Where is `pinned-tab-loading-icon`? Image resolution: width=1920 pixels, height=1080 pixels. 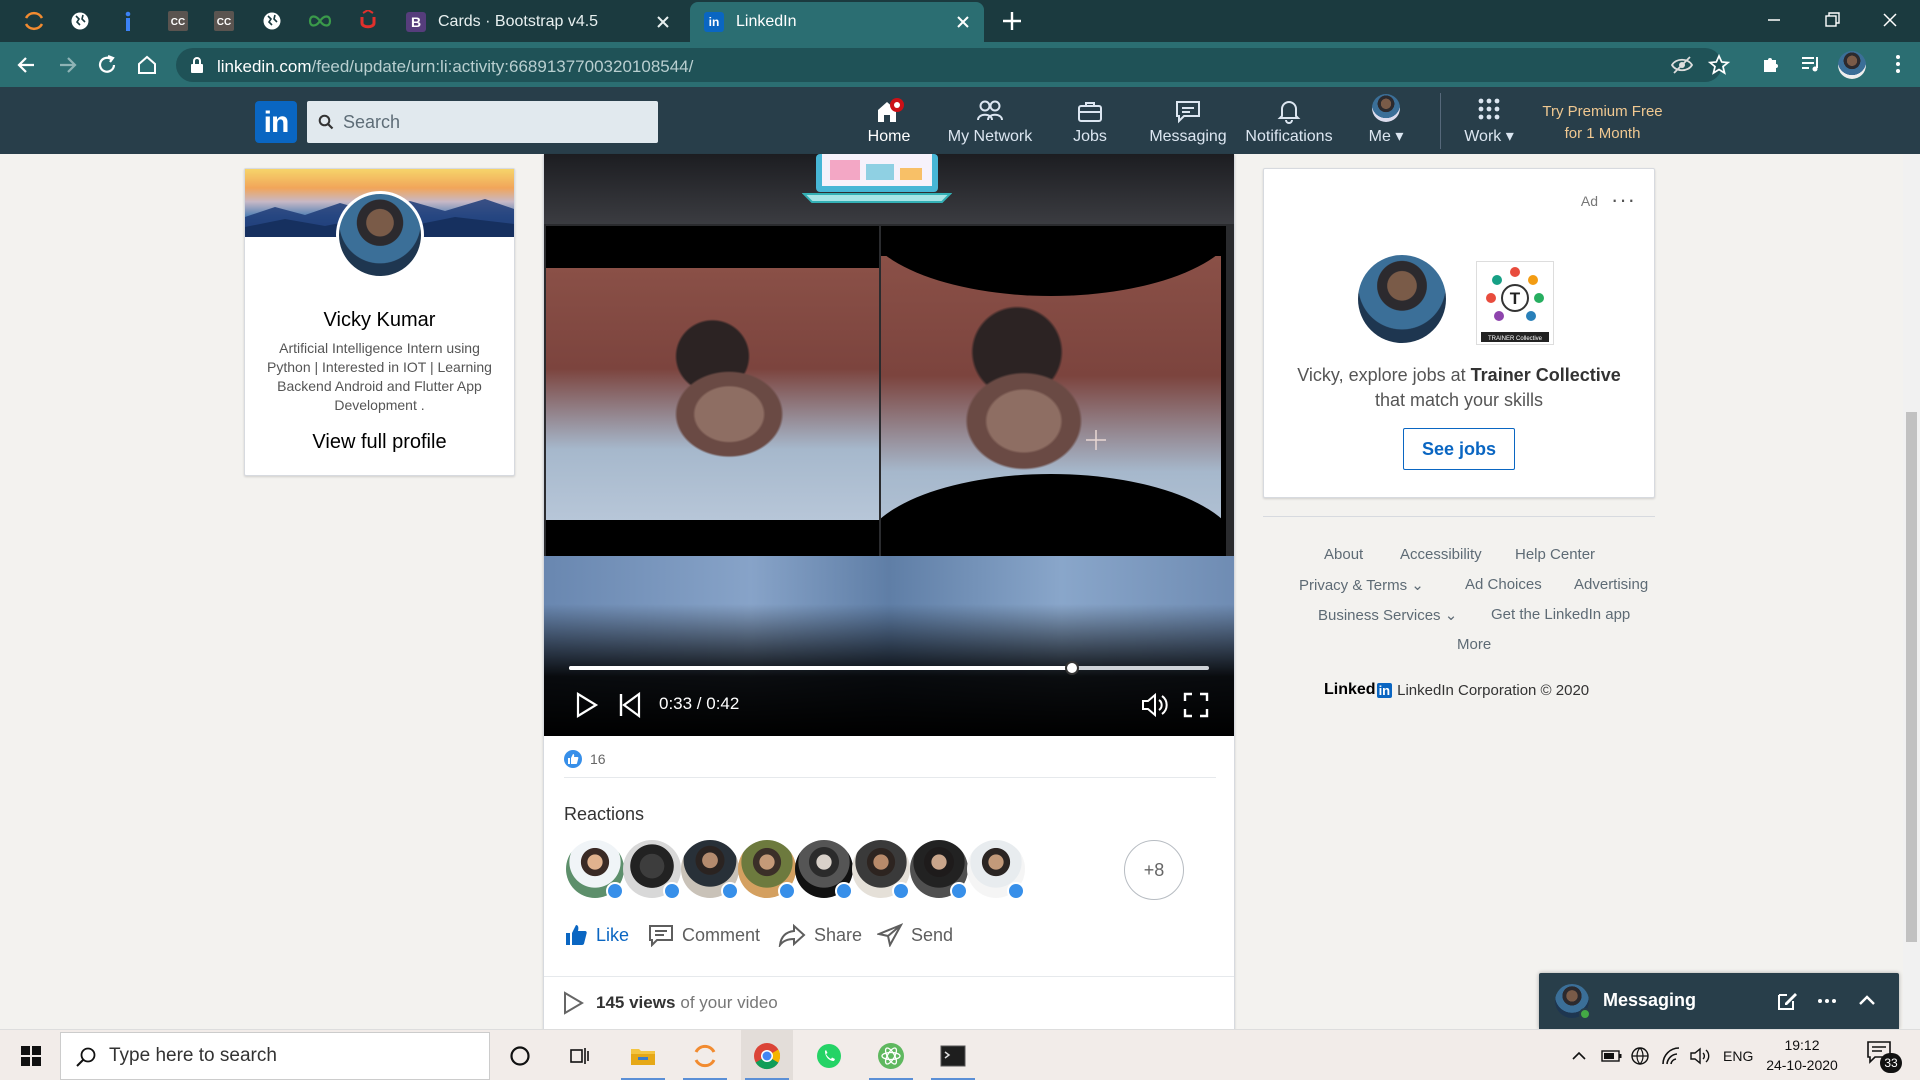
pinned-tab-loading-icon is located at coordinates (34, 21).